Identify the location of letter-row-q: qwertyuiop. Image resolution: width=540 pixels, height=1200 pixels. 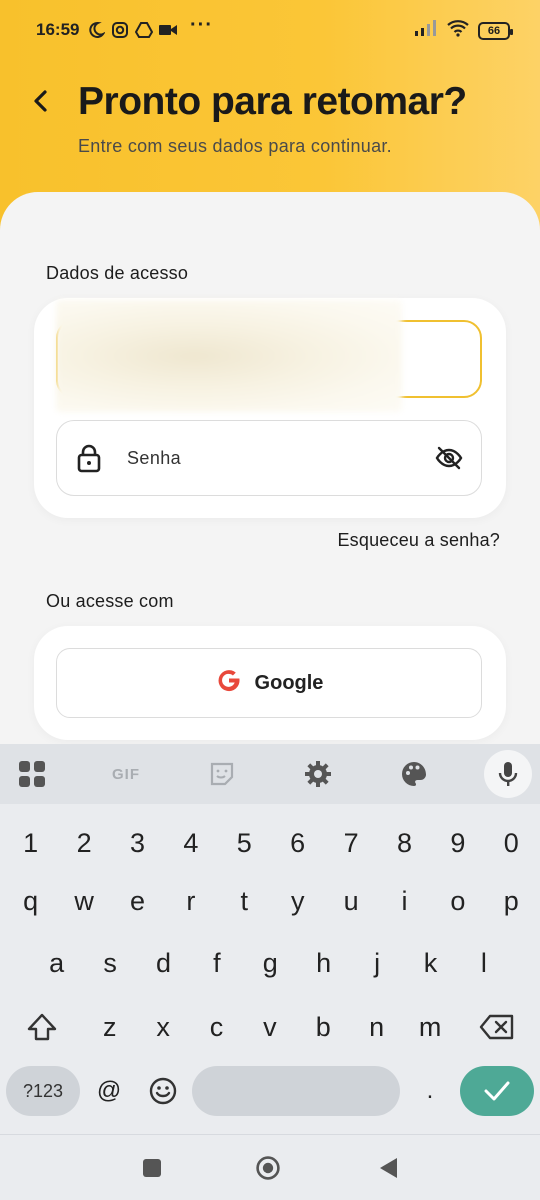
(270, 901).